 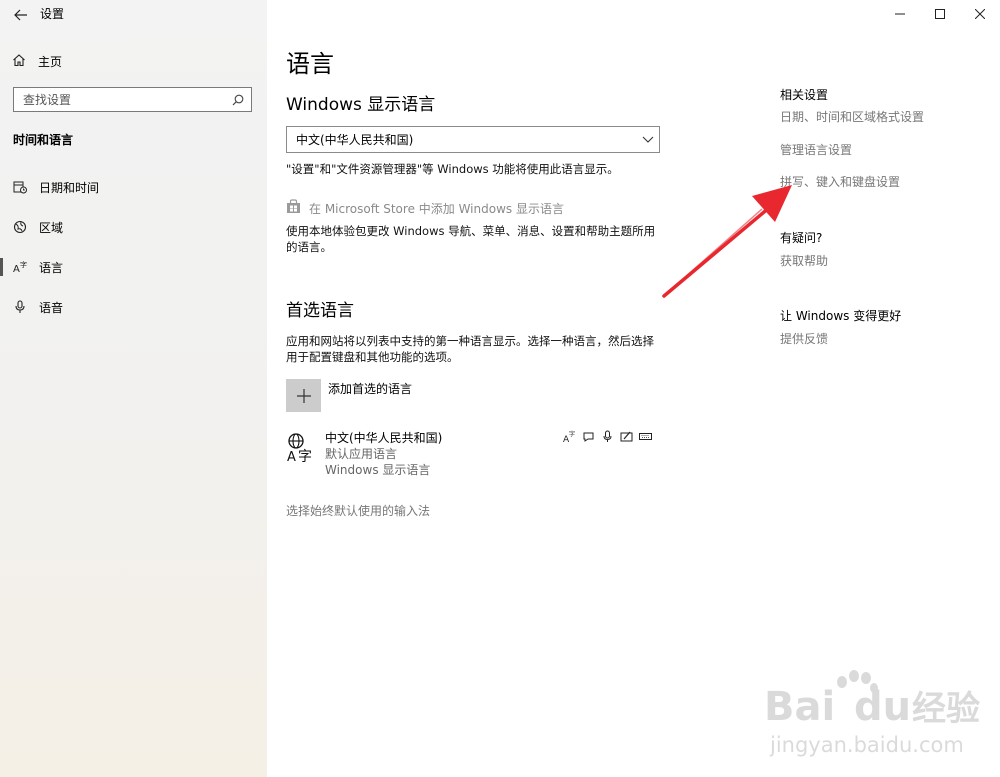 I want to click on language-subtitle: 默认应用语言, so click(x=361, y=454).